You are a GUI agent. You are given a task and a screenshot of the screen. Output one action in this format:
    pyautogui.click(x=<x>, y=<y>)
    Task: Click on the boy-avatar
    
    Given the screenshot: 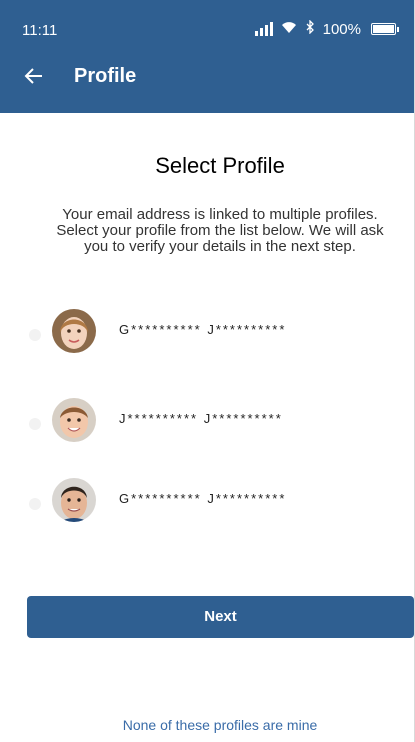 What is the action you would take?
    pyautogui.click(x=74, y=420)
    